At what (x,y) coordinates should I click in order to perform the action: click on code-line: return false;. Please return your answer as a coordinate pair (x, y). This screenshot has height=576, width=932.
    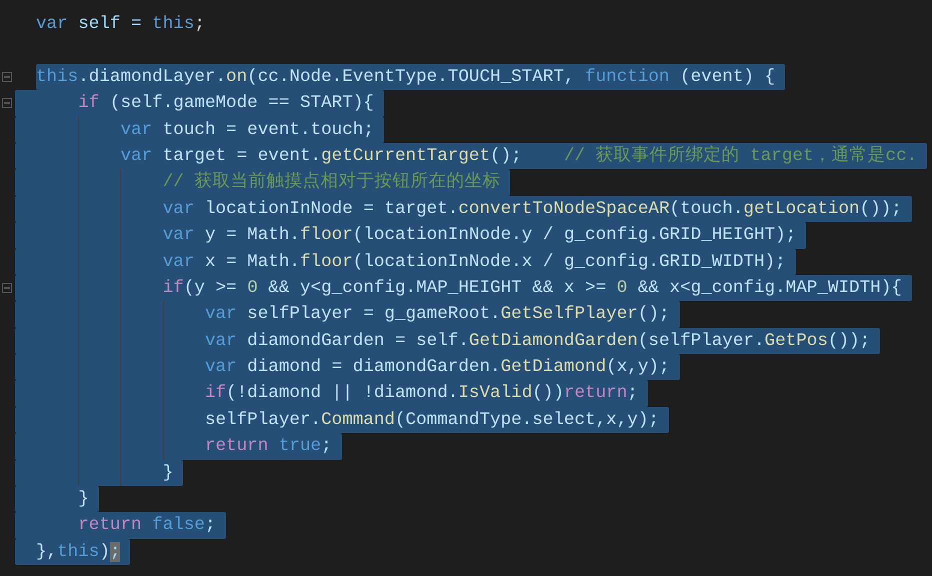
    Looking at the image, I should click on (147, 526).